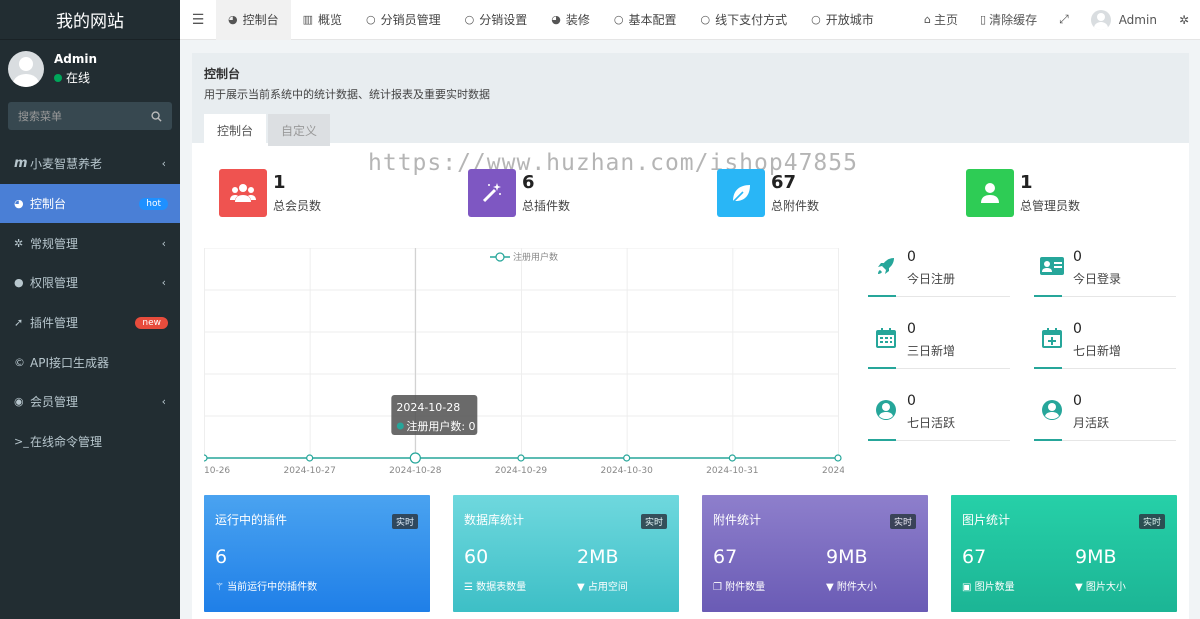  I want to click on settings-button: ✲, so click(1184, 20).